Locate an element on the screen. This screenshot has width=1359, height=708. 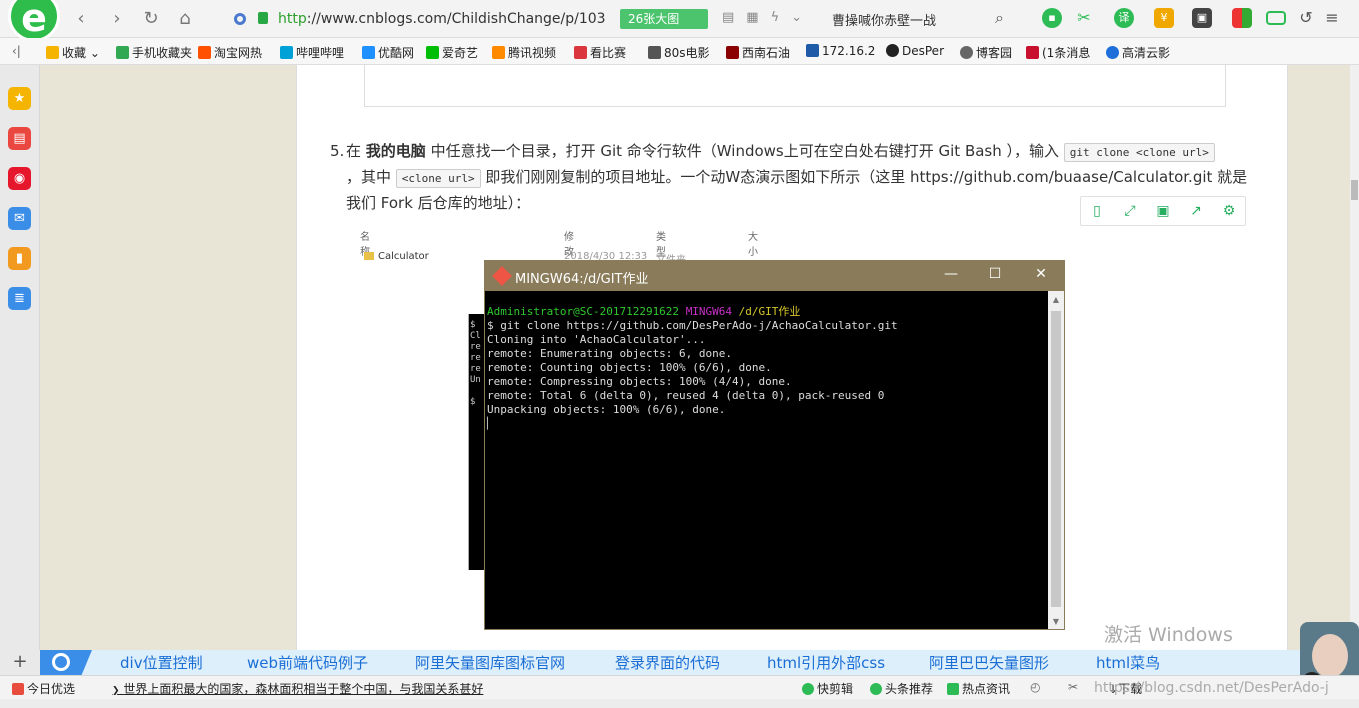
hot-news-icon is located at coordinates (953, 689).